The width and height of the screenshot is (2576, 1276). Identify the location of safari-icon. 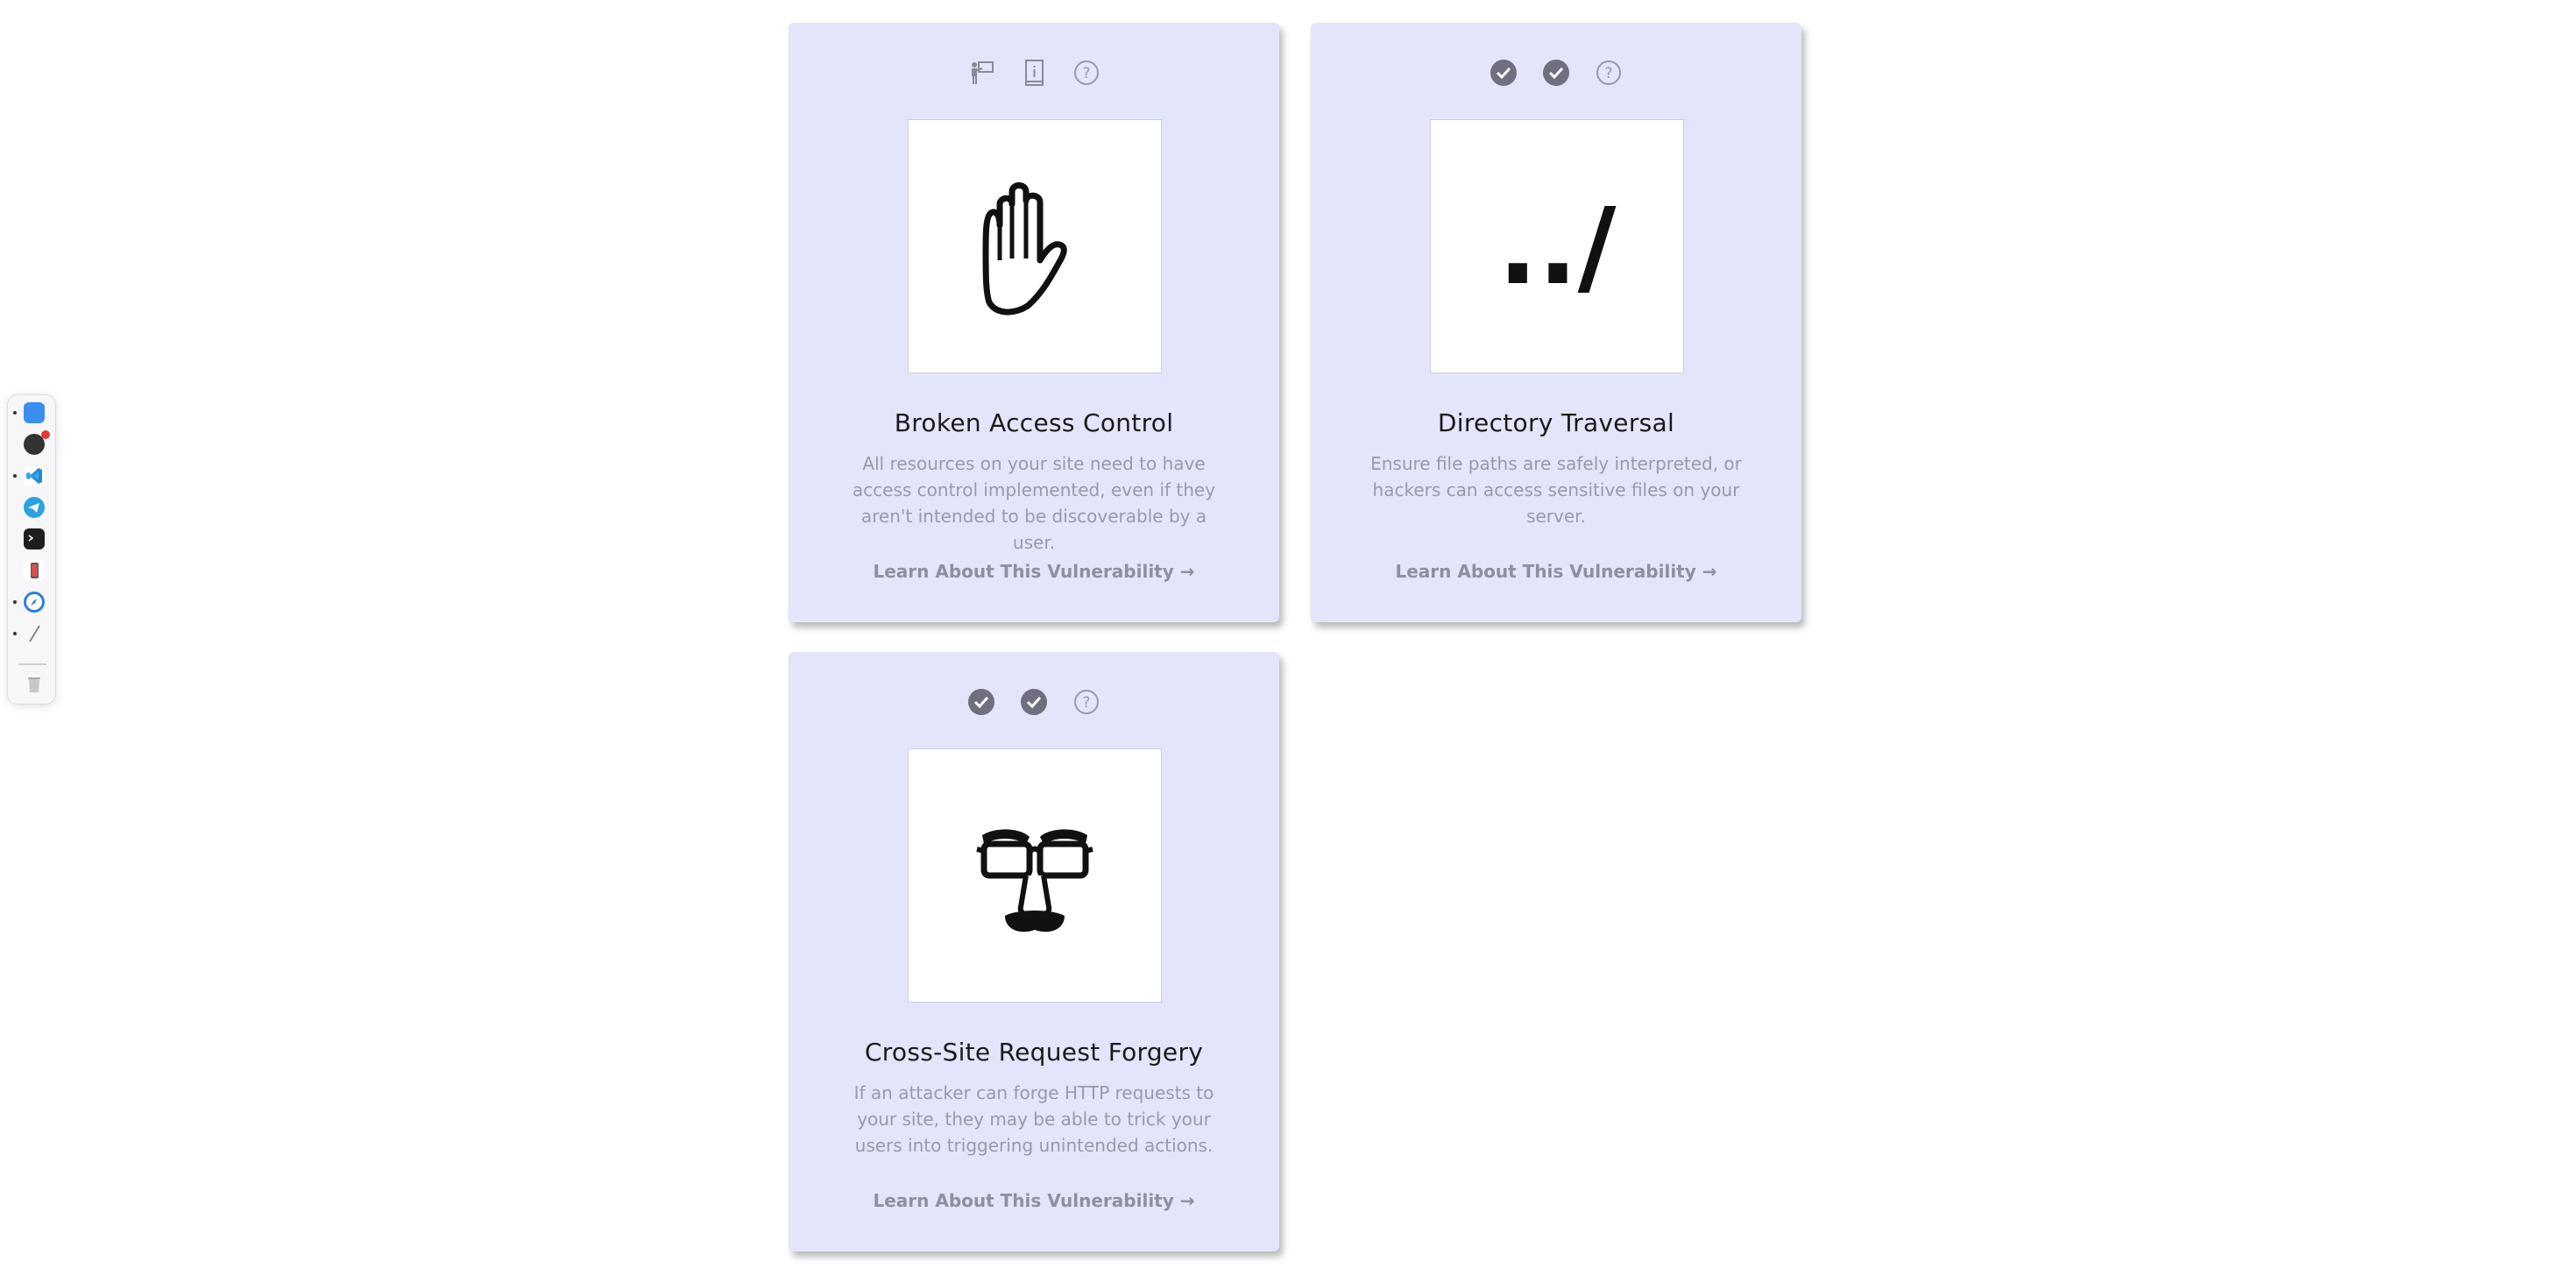
(34, 602).